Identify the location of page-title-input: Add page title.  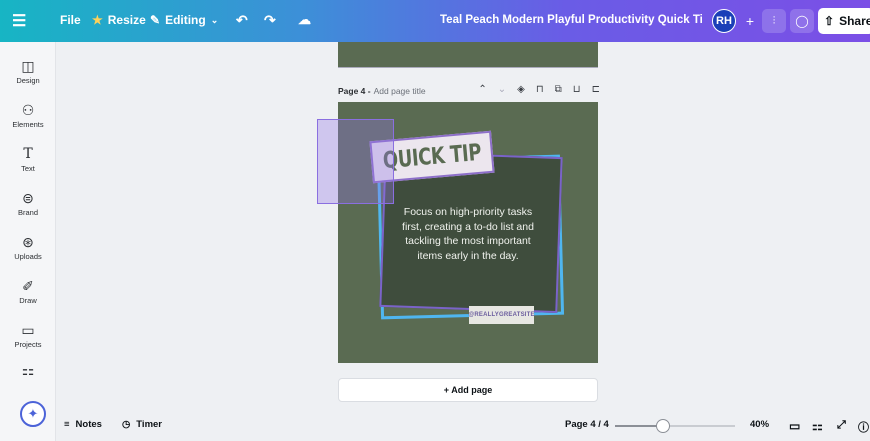
(400, 91).